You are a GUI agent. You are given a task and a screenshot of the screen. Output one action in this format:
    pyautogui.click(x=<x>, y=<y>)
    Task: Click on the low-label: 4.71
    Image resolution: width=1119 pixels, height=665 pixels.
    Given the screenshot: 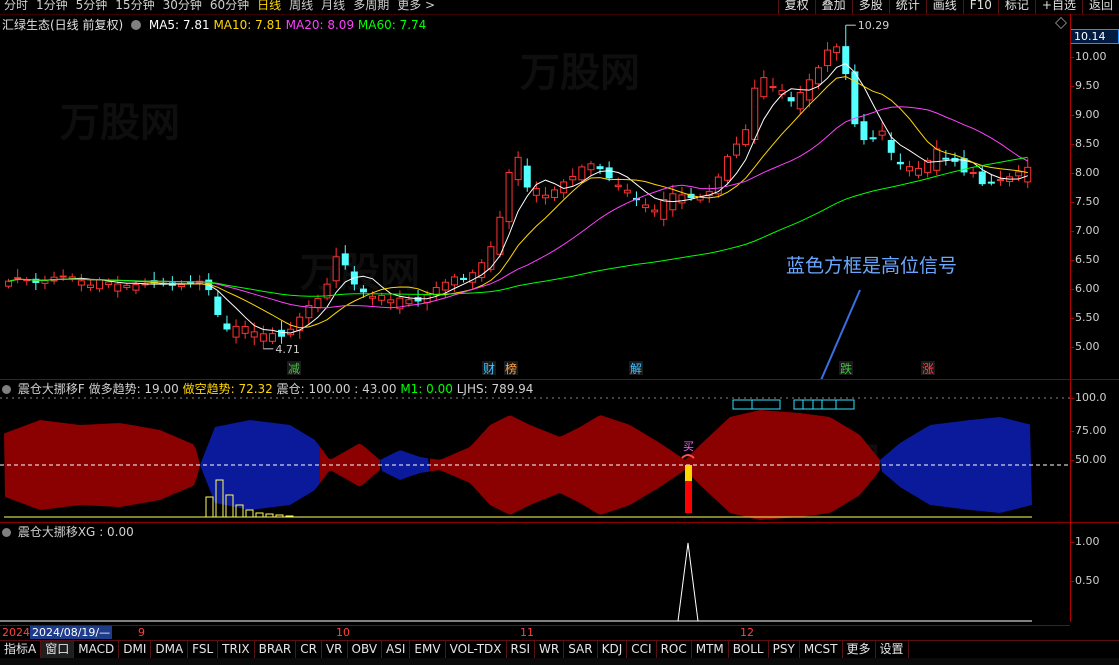 What is the action you would take?
    pyautogui.click(x=287, y=349)
    